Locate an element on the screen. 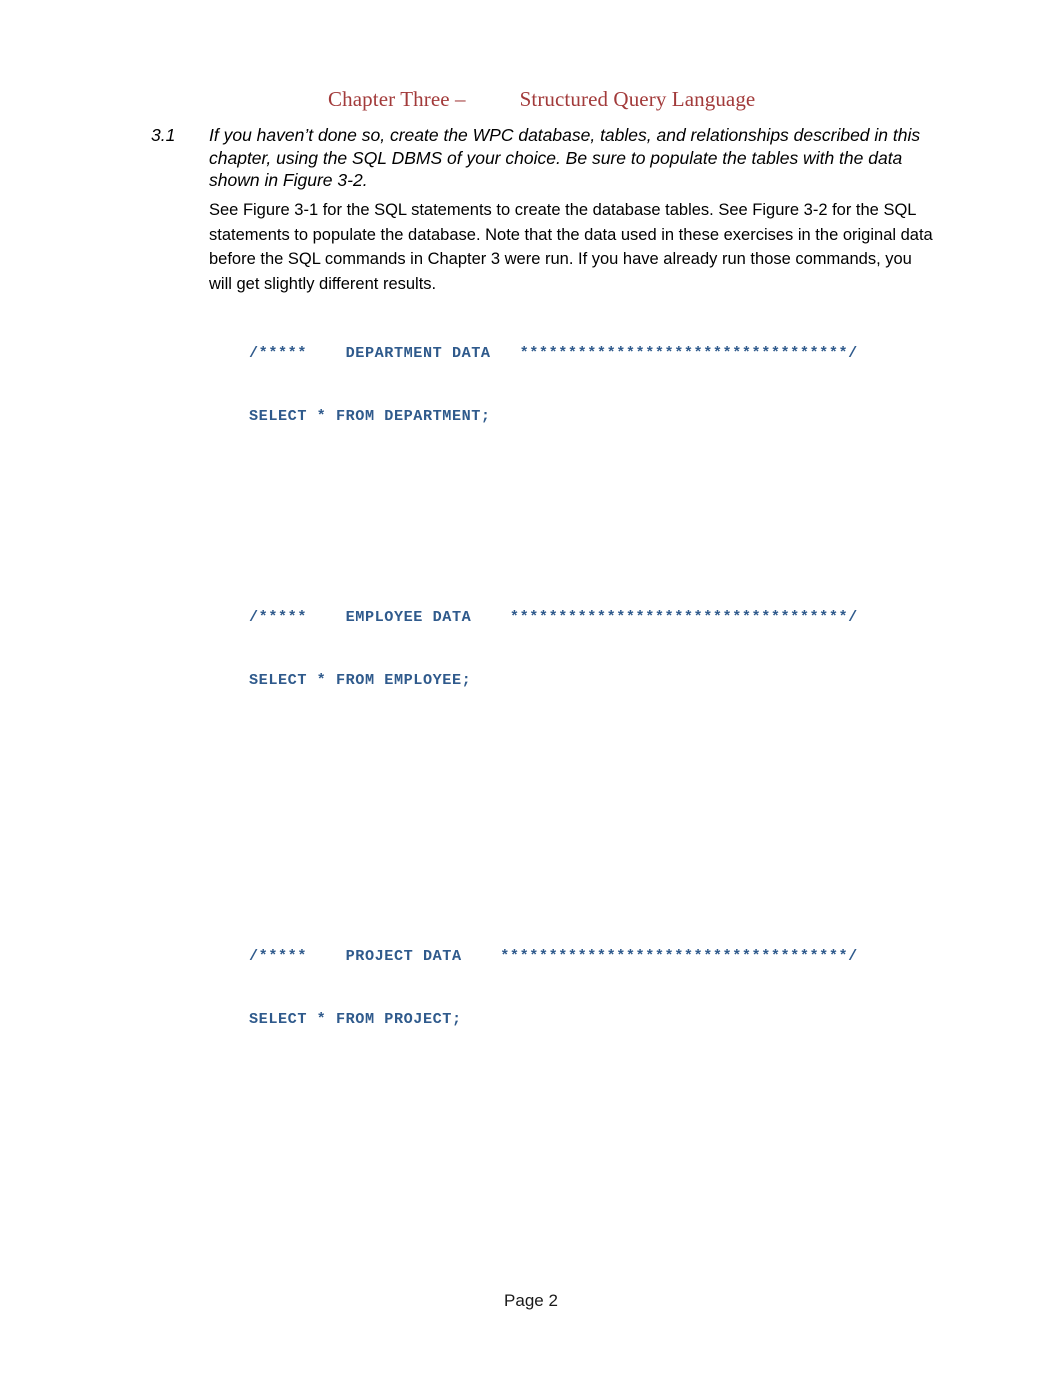 The height and width of the screenshot is (1376, 1062). page-number-label: Page 2 is located at coordinates (531, 1300).